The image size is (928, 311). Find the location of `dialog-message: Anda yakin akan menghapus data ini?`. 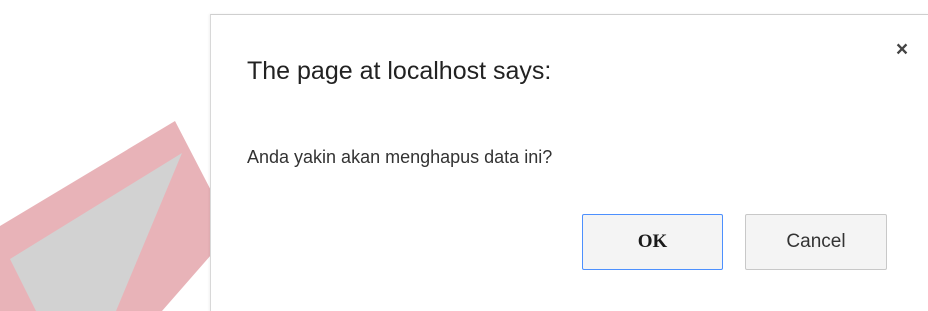

dialog-message: Anda yakin akan menghapus data ini? is located at coordinates (400, 157).